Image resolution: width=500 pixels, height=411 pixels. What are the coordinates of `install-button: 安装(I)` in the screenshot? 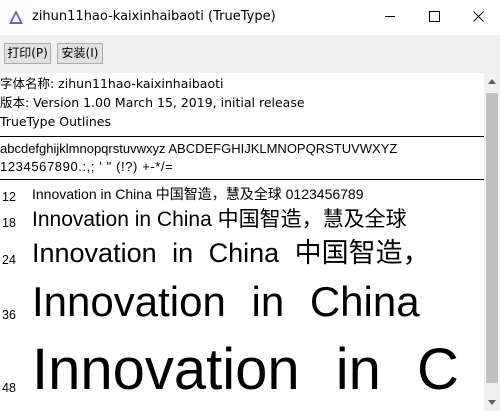 It's located at (80, 53).